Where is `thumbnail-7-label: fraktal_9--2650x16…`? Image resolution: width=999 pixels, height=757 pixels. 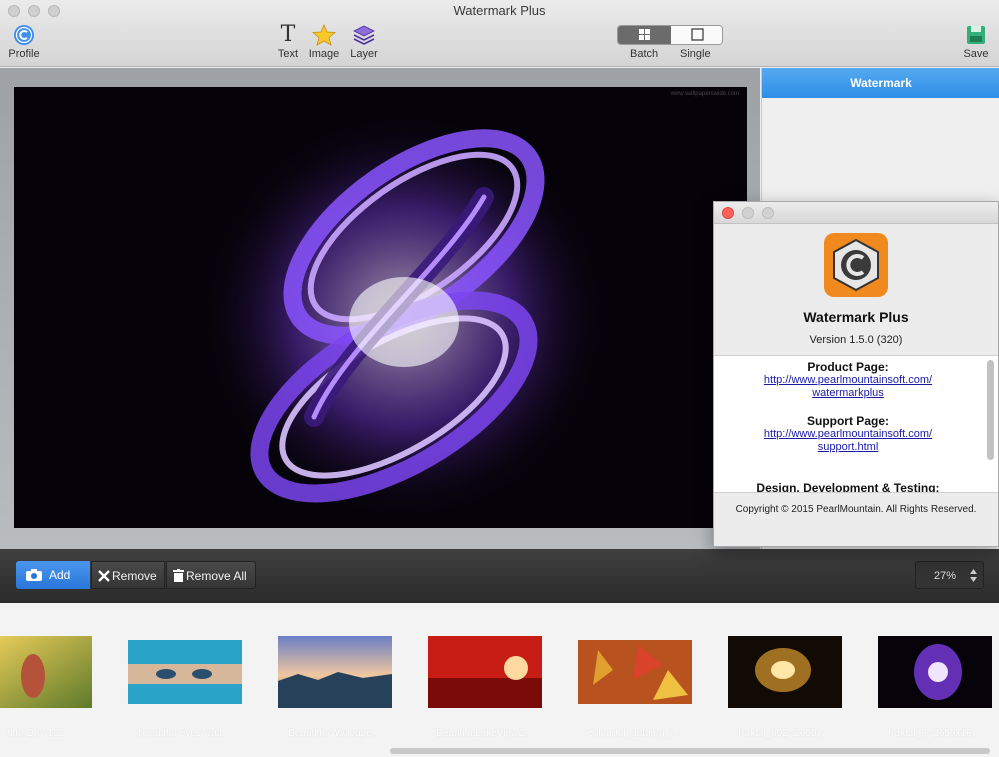
thumbnail-7-label: fraktal_9--2650x16… is located at coordinates (935, 733).